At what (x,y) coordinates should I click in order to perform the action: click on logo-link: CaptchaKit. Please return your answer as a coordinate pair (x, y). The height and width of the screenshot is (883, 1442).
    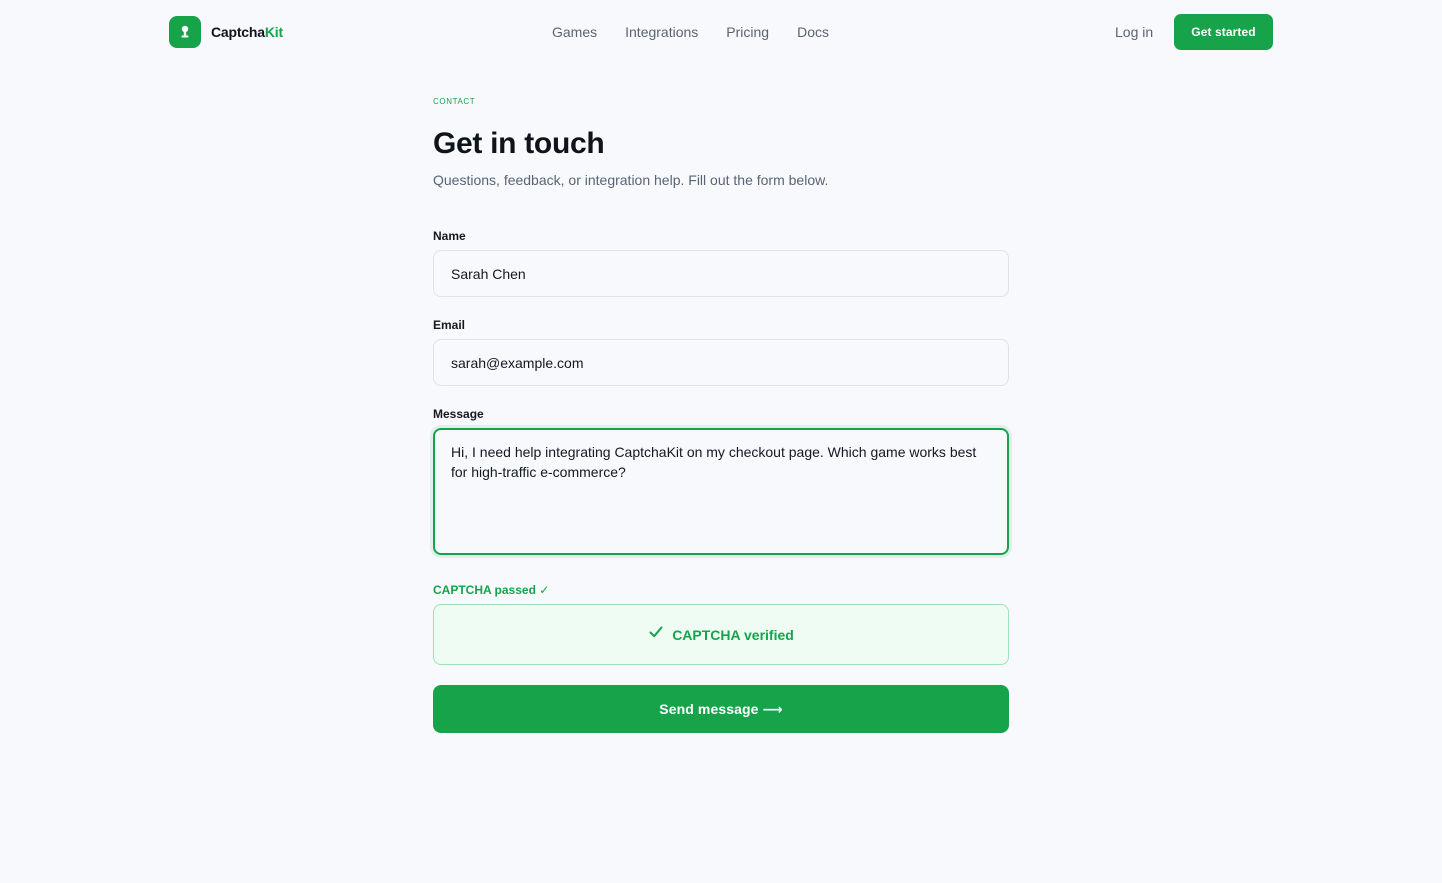
    Looking at the image, I should click on (226, 32).